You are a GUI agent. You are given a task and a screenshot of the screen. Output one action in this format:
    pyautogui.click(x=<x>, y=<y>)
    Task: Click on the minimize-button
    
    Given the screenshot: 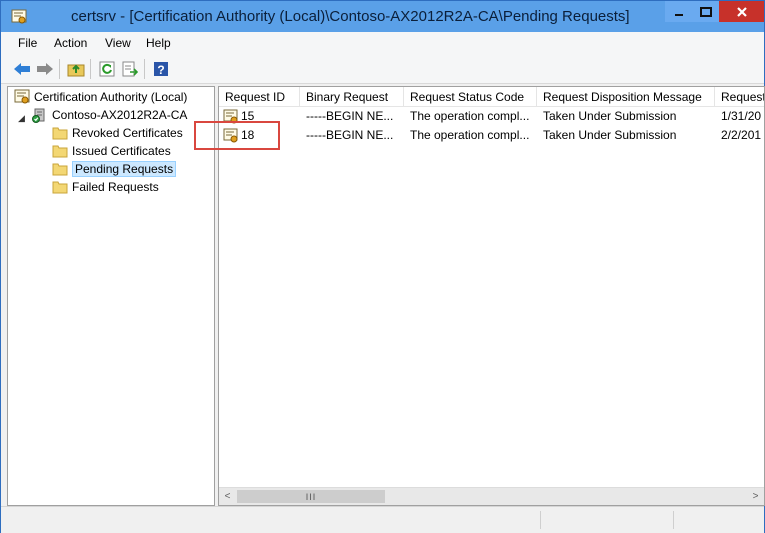 What is the action you would take?
    pyautogui.click(x=678, y=11)
    